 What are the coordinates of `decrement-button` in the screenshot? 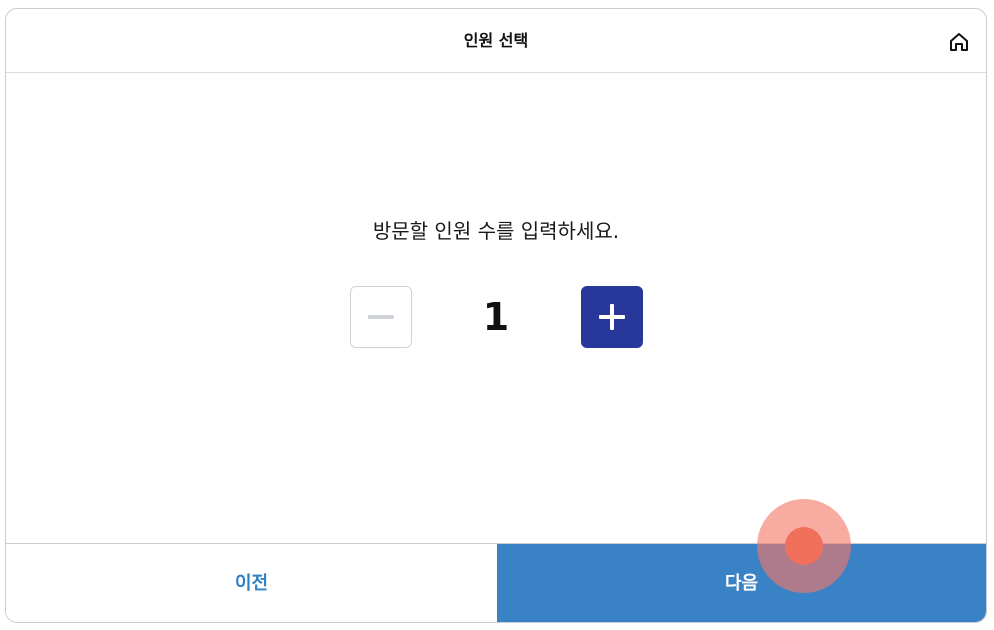 It's located at (381, 317).